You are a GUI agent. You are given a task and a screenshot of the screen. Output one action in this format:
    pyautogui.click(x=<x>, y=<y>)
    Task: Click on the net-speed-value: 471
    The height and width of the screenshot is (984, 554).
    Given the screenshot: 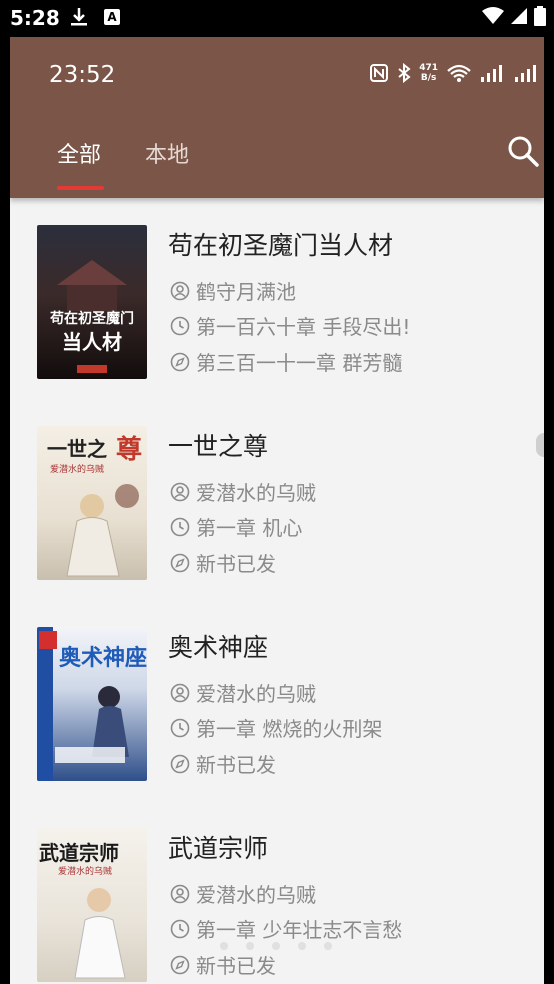 What is the action you would take?
    pyautogui.click(x=428, y=68)
    